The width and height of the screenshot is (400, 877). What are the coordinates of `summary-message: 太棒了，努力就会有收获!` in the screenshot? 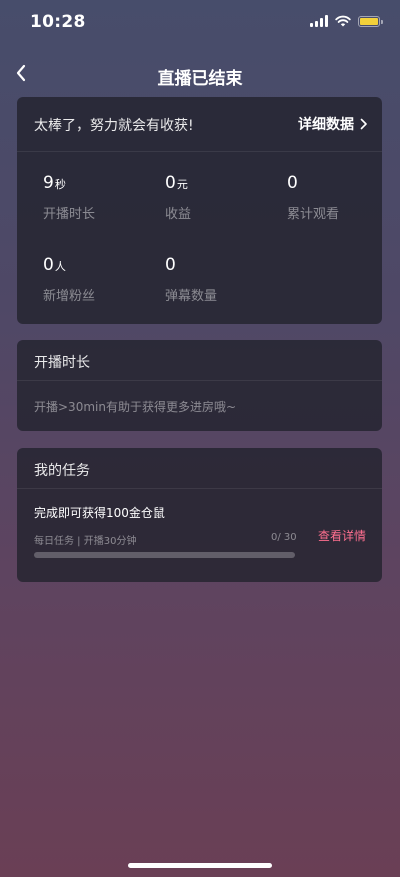 It's located at (114, 126).